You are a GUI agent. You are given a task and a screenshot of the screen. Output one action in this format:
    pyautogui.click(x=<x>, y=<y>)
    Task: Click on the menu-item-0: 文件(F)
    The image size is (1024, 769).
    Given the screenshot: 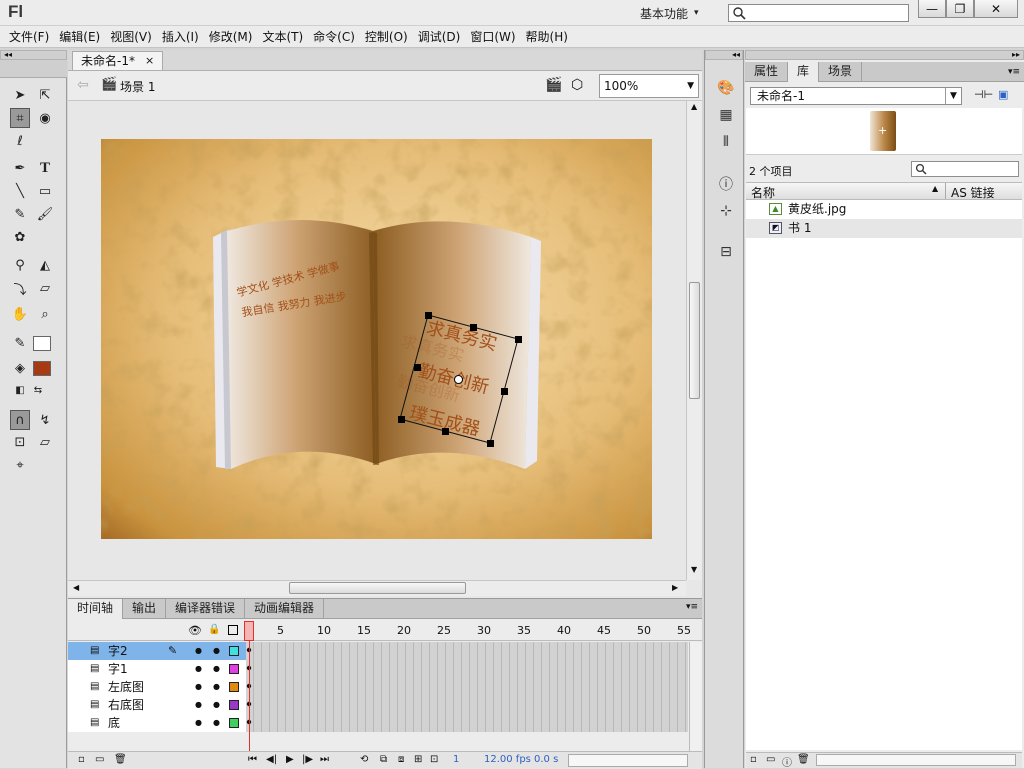 What is the action you would take?
    pyautogui.click(x=29, y=37)
    